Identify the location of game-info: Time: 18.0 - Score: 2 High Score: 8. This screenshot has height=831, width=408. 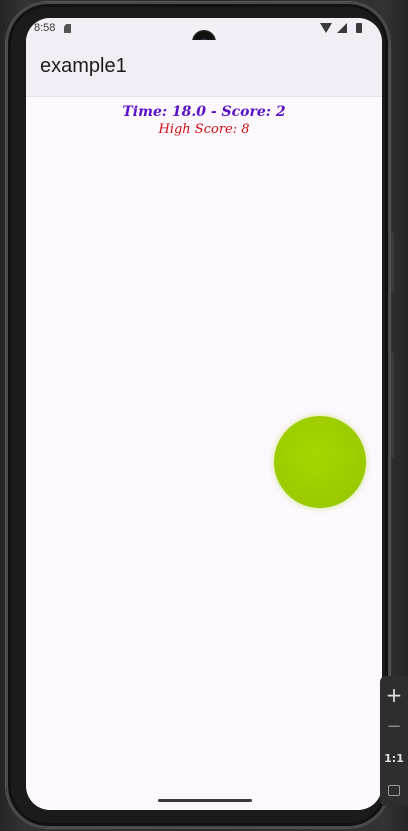
(204, 120).